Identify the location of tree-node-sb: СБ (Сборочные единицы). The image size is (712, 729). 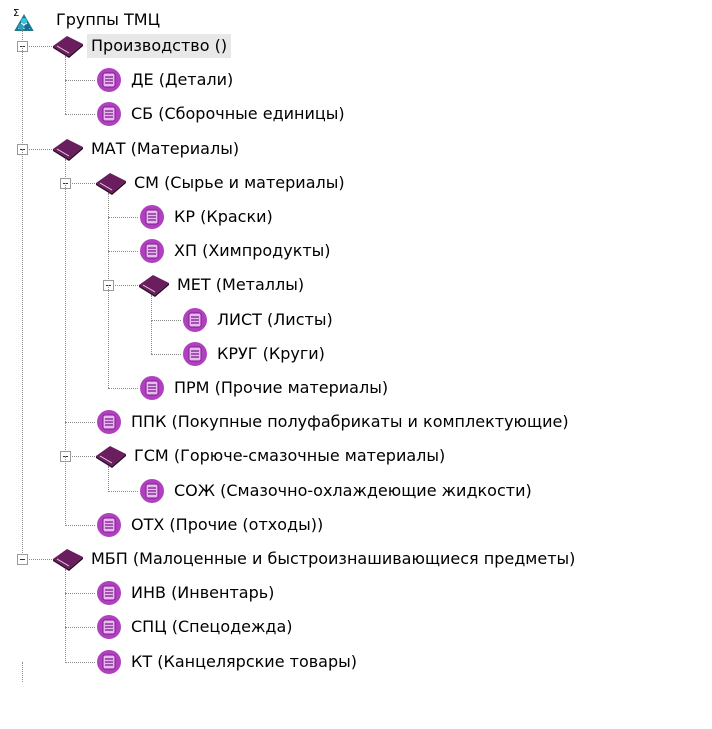
(238, 114).